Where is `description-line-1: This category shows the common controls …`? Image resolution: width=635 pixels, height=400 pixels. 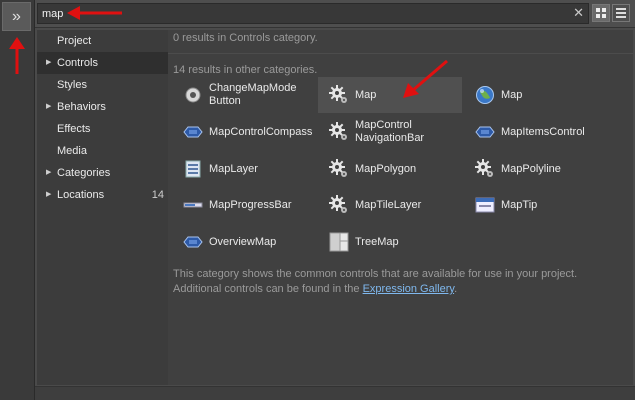
description-line-1: This category shows the common controls … is located at coordinates (375, 274).